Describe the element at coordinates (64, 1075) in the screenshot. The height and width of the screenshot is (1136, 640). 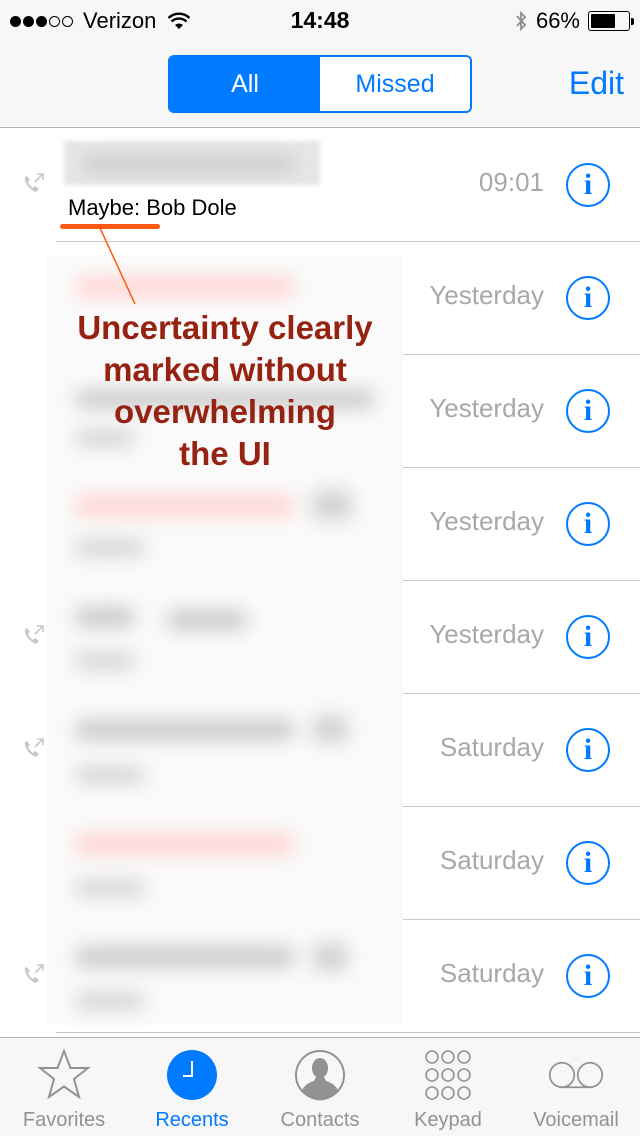
I see `star-icon` at that location.